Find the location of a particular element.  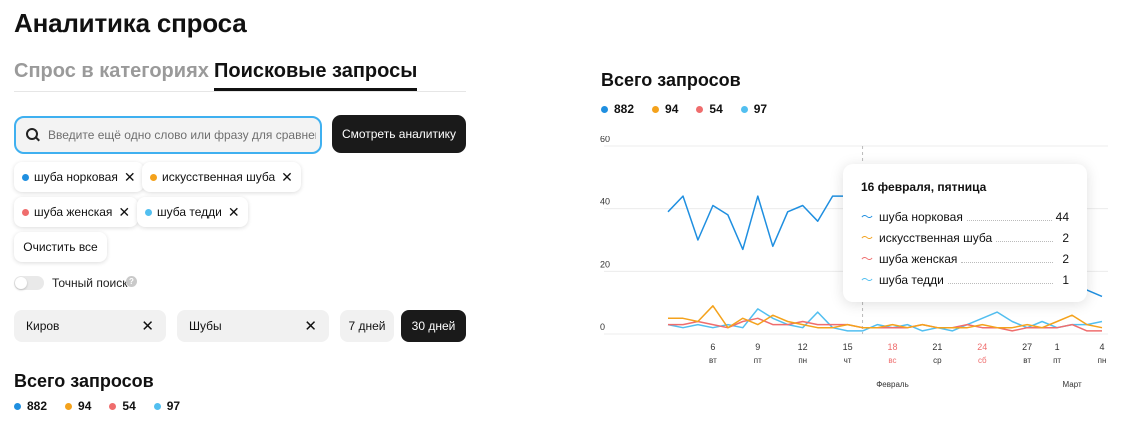

tooltip-series-name: шуба норковая is located at coordinates (921, 216).